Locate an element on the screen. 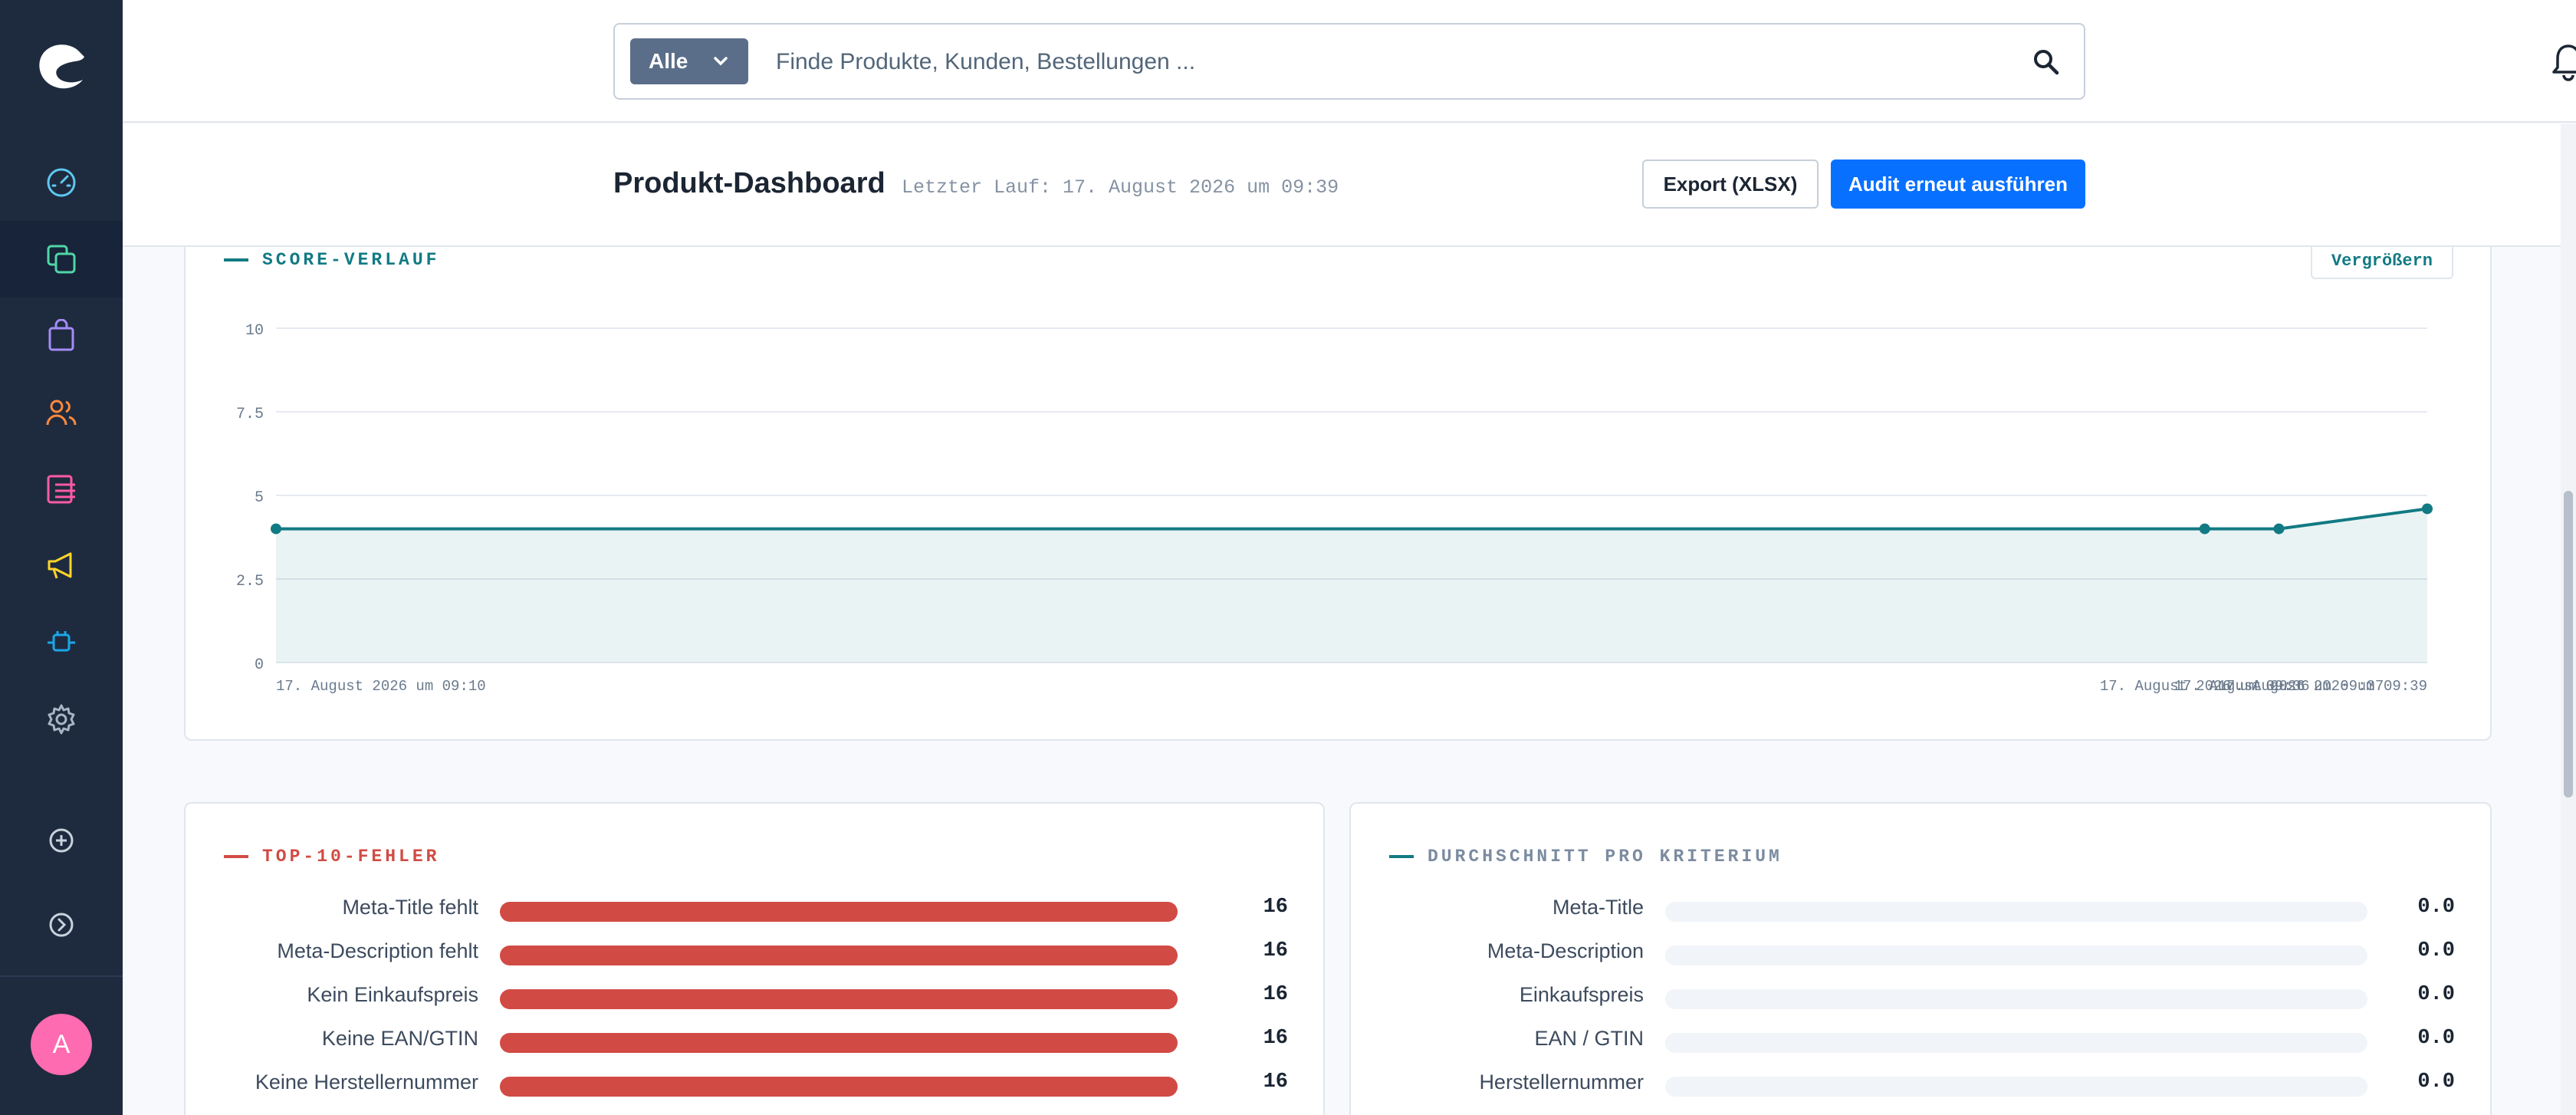 The height and width of the screenshot is (1115, 2576). chart-y-tick-label: 0 is located at coordinates (260, 665).